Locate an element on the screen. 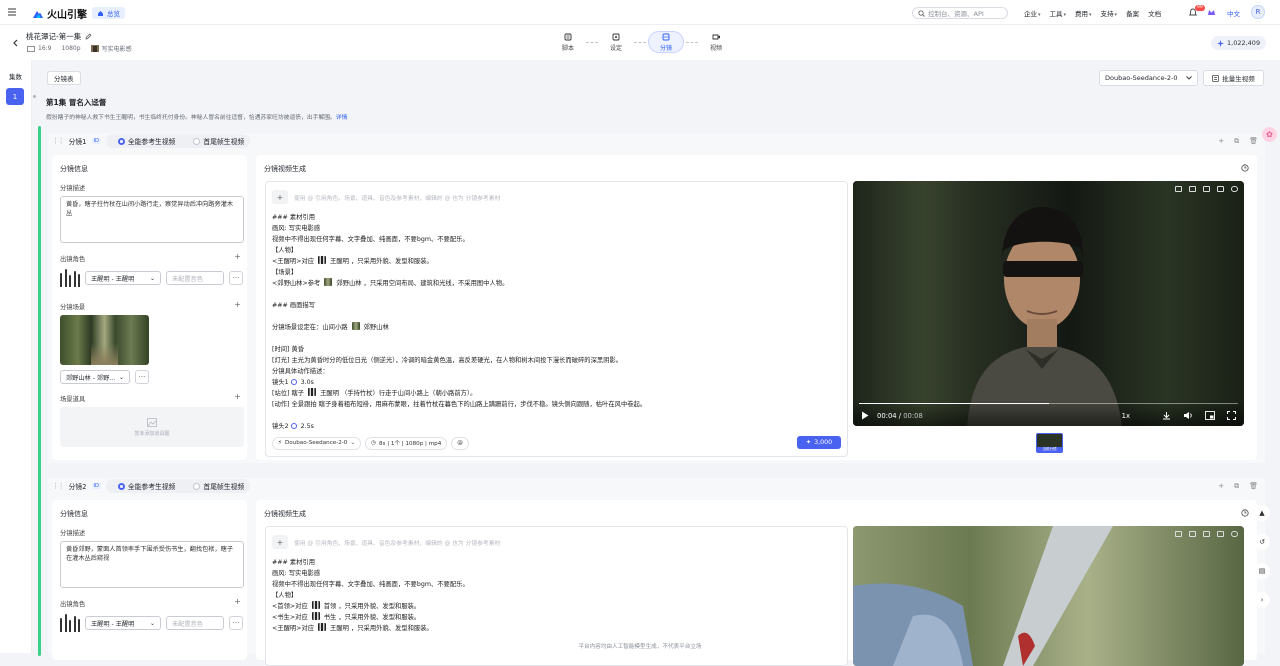 The height and width of the screenshot is (666, 1280). prompt-line is located at coordinates (556, 415).